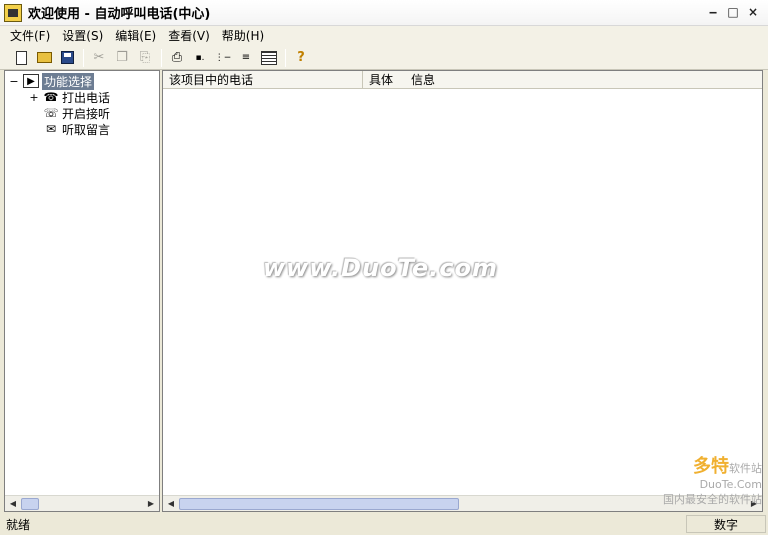 Image resolution: width=768 pixels, height=535 pixels. I want to click on copy-icon: ❐, so click(122, 57).